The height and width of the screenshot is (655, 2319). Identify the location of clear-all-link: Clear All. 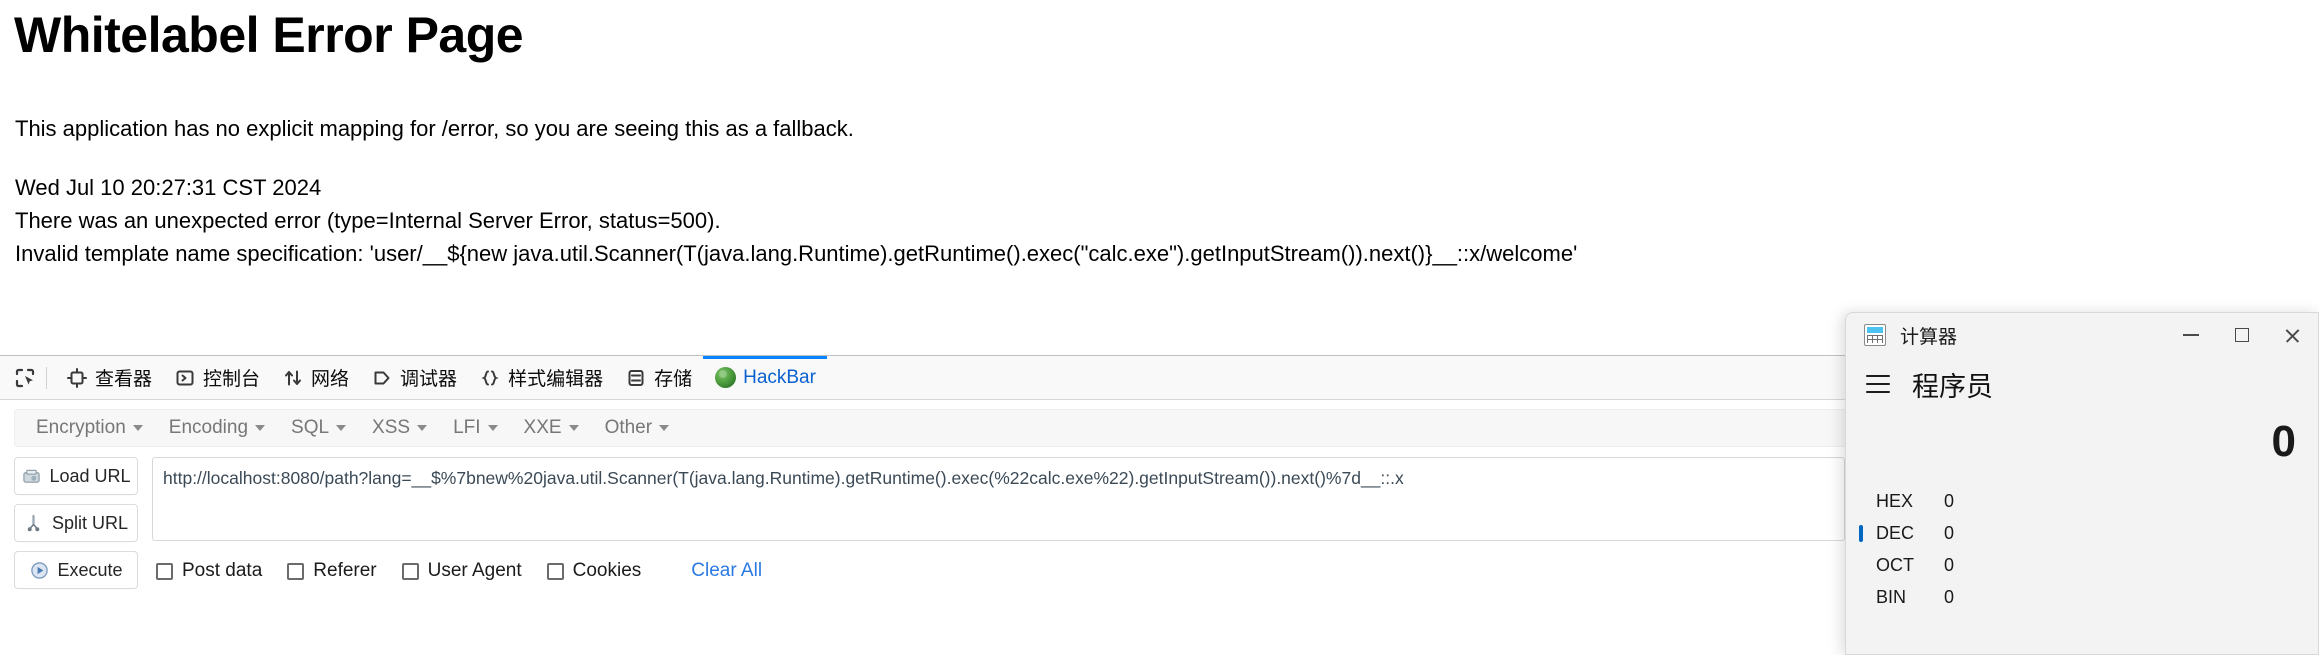
(726, 571).